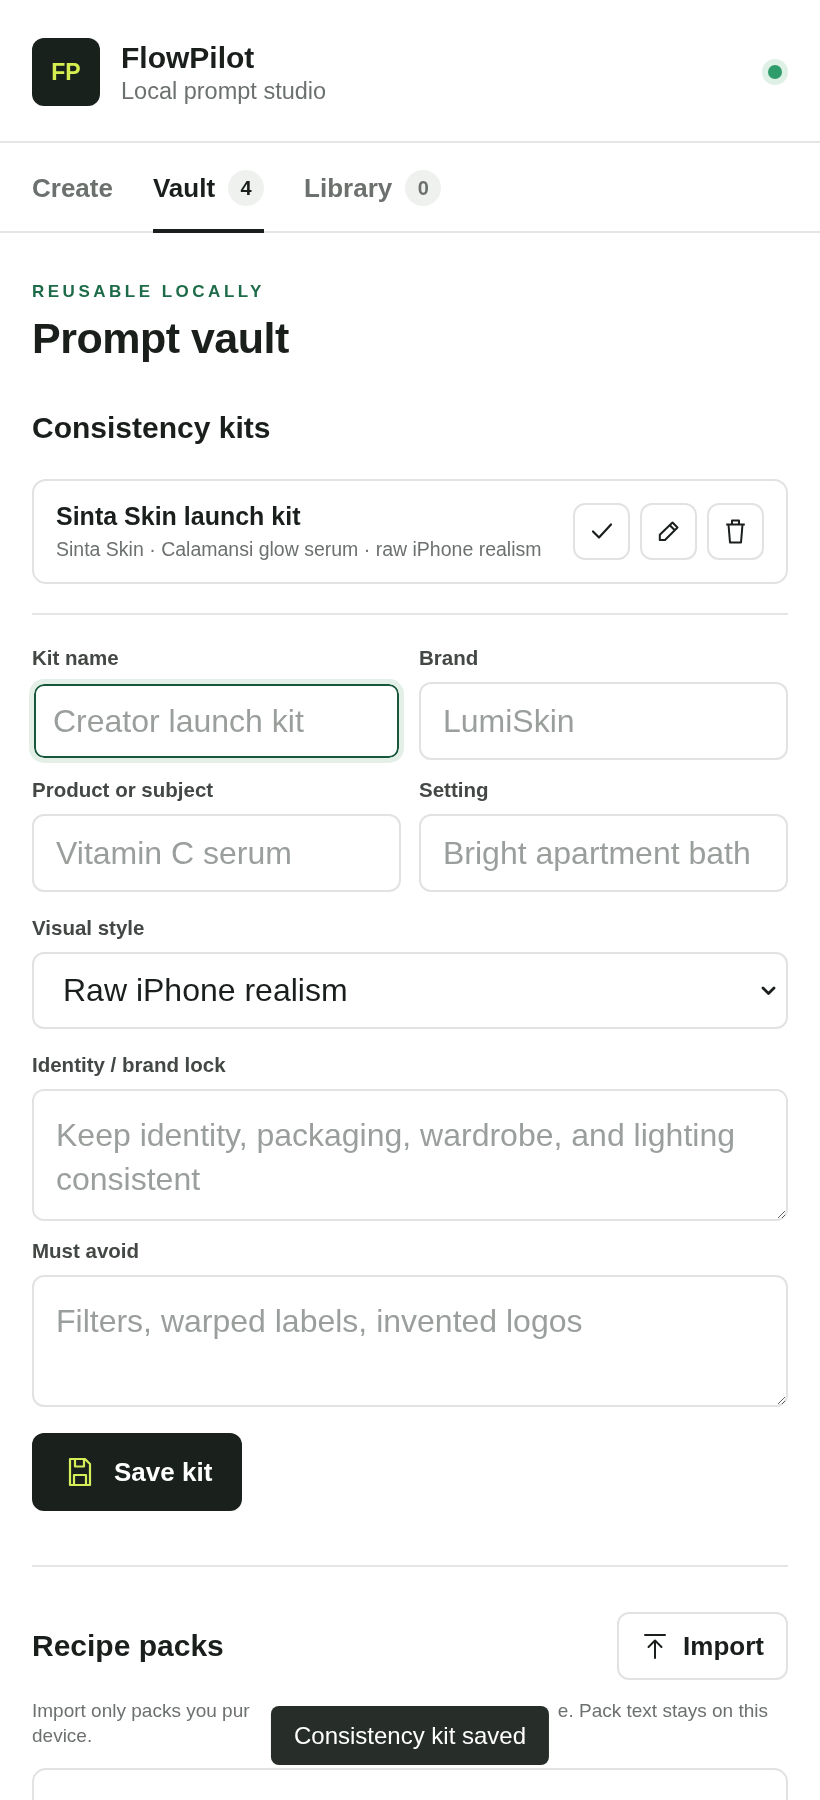 Image resolution: width=820 pixels, height=1800 pixels. What do you see at coordinates (449, 658) in the screenshot?
I see `field-label: Brand` at bounding box center [449, 658].